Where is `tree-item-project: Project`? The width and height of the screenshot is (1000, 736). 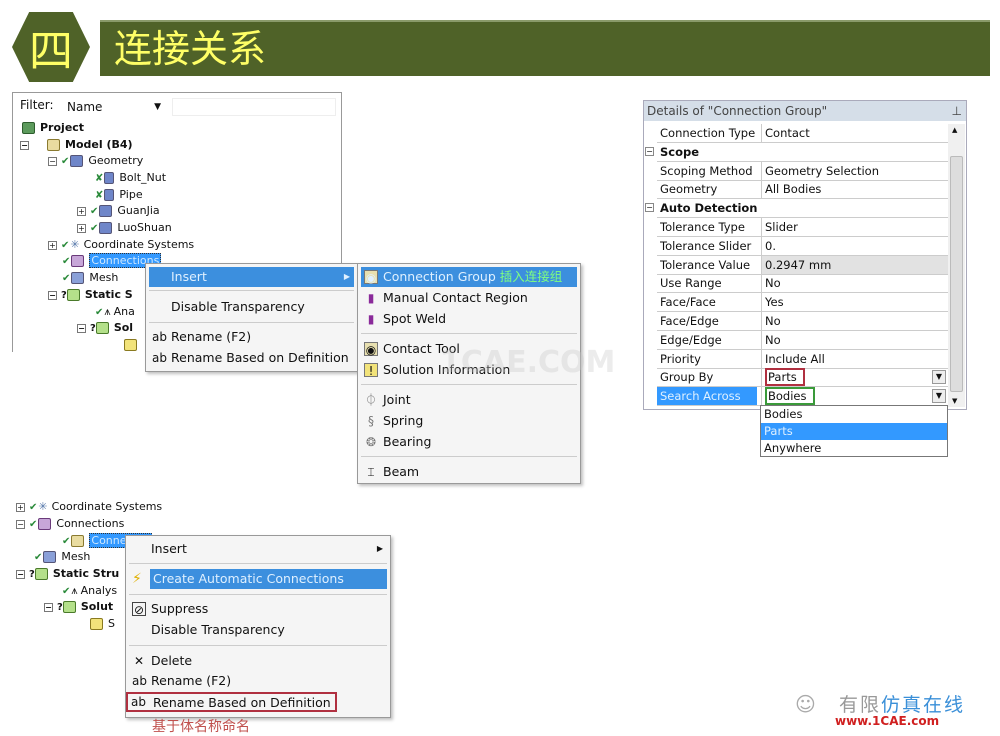 tree-item-project: Project is located at coordinates (53, 127).